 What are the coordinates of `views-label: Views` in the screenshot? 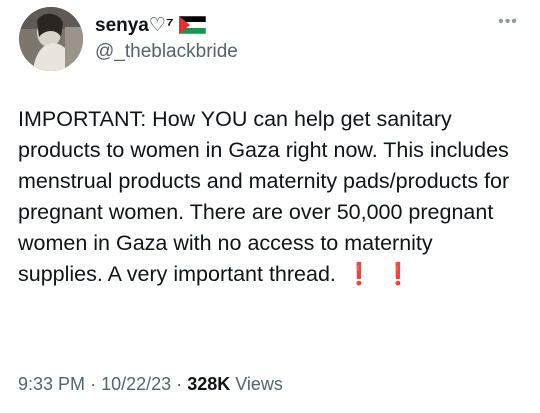 It's located at (259, 384).